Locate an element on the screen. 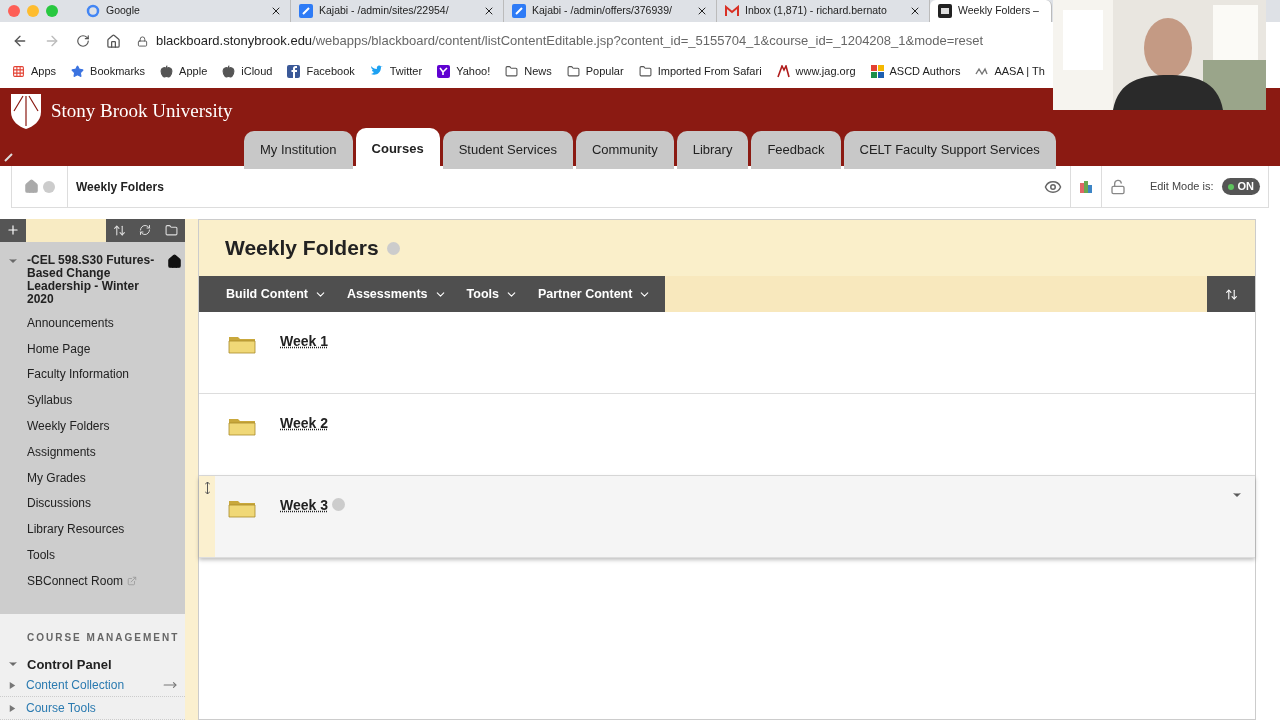 Image resolution: width=1280 pixels, height=720 pixels. sort-button is located at coordinates (1231, 294).